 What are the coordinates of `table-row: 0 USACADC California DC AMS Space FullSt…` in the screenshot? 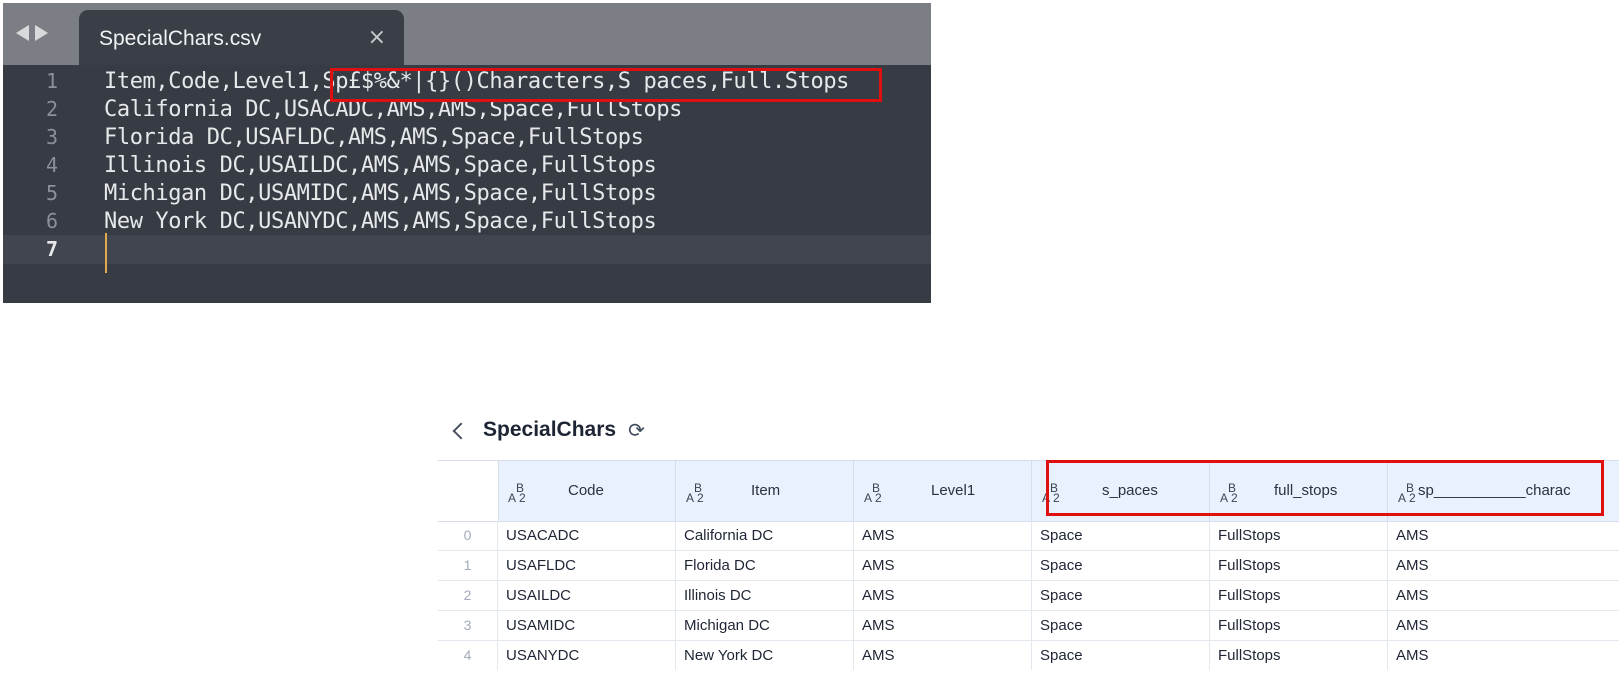 It's located at (1028, 536).